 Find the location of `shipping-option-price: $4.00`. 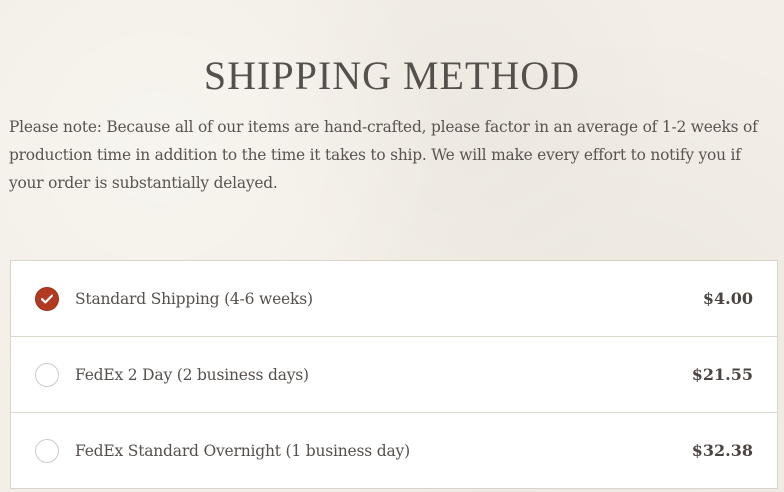

shipping-option-price: $4.00 is located at coordinates (727, 298).